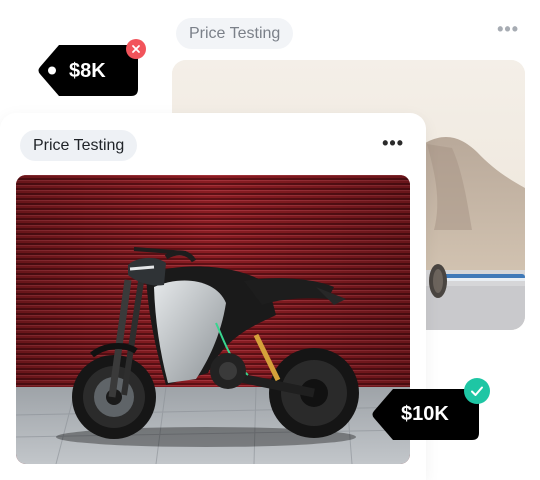  I want to click on price-10k-label: $10K, so click(425, 414).